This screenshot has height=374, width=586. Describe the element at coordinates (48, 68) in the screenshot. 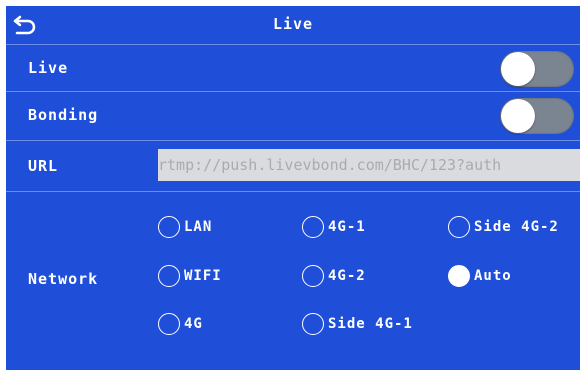

I see `live-label: Live` at that location.